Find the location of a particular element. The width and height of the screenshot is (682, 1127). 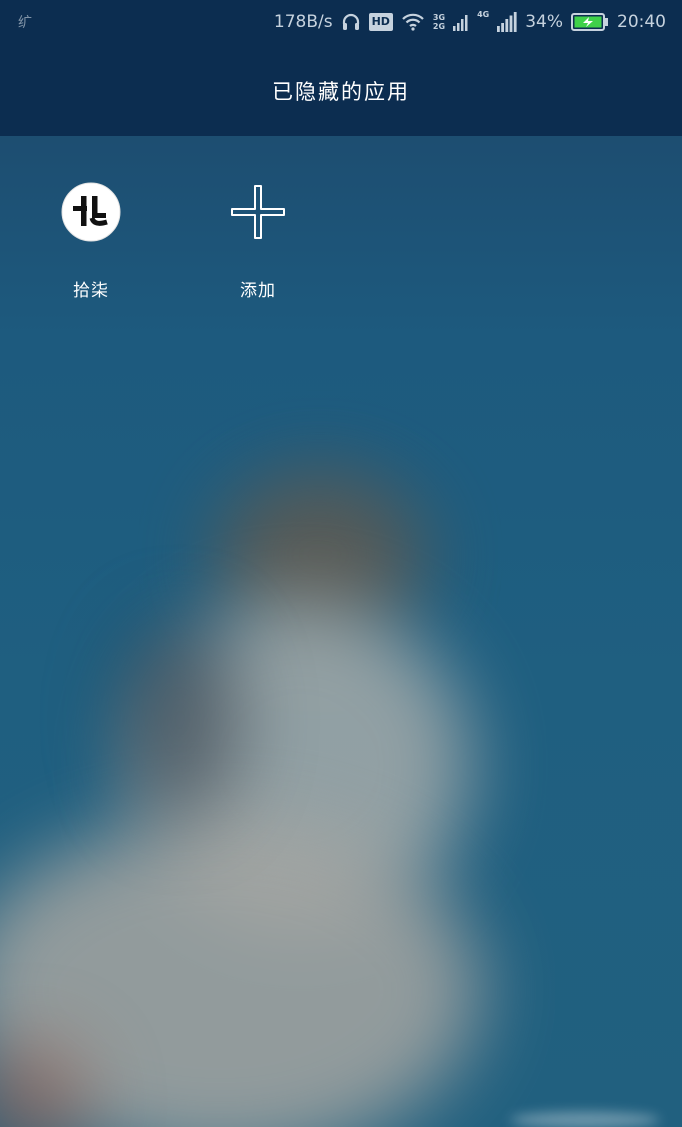

headphones-icon is located at coordinates (350, 21).